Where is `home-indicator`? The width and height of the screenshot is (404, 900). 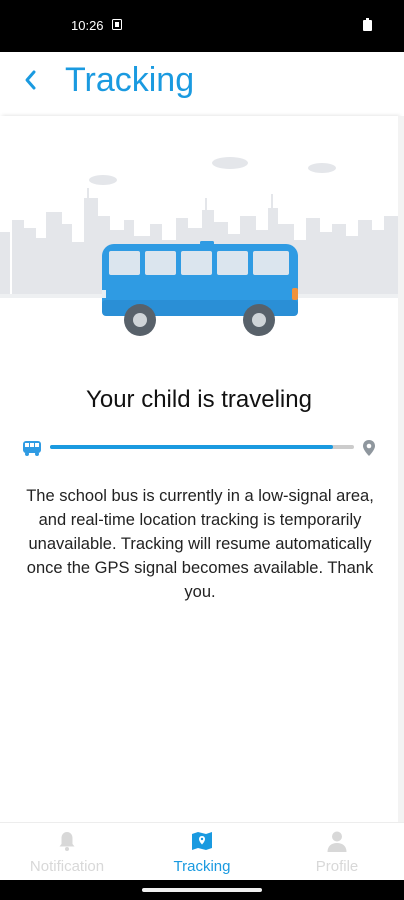
home-indicator is located at coordinates (202, 890).